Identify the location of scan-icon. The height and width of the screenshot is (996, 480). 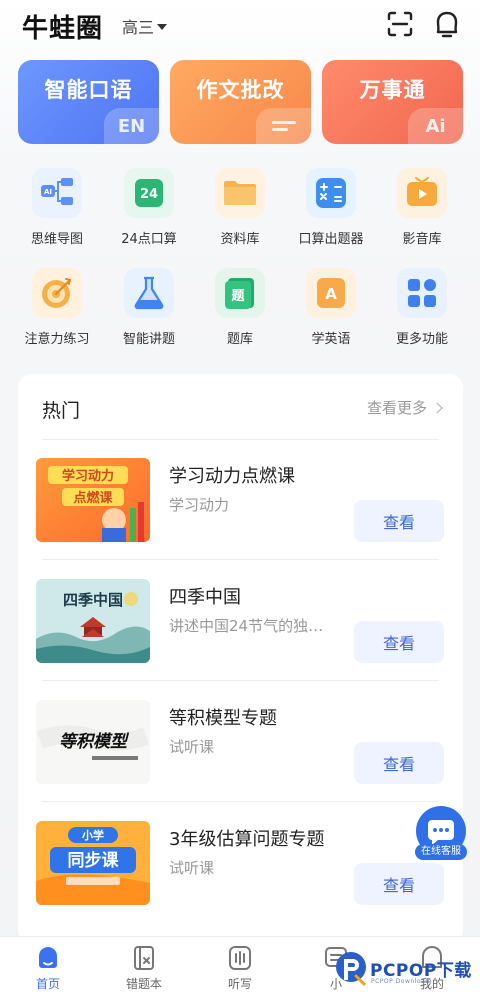
(400, 24).